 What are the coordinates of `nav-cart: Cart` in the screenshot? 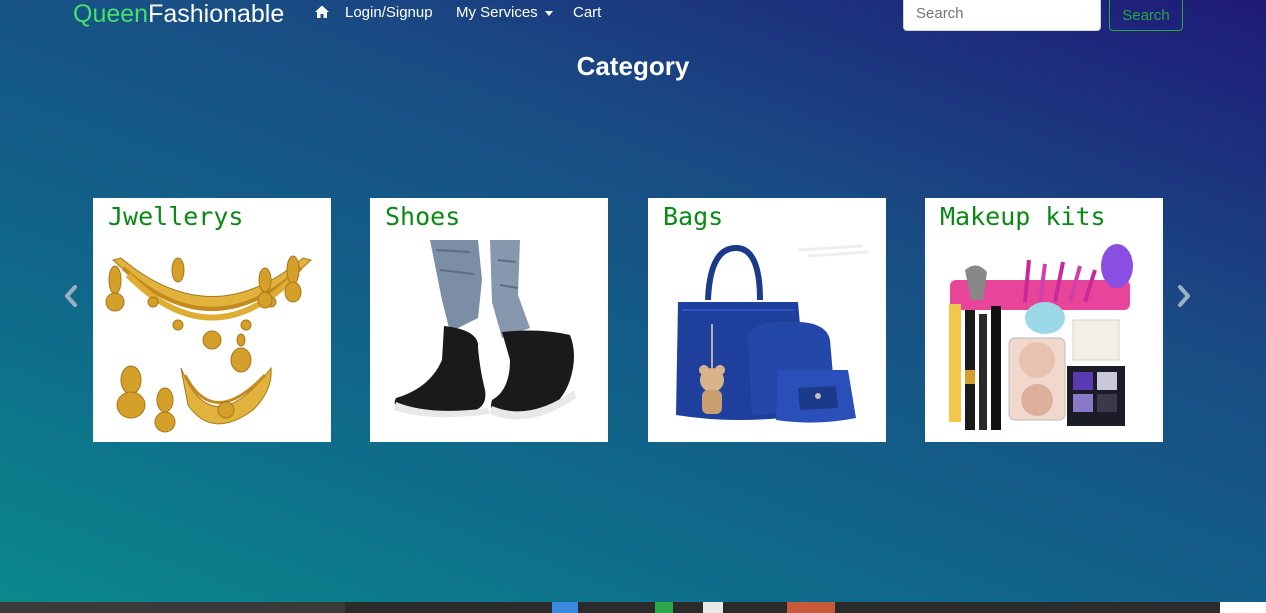 It's located at (587, 13).